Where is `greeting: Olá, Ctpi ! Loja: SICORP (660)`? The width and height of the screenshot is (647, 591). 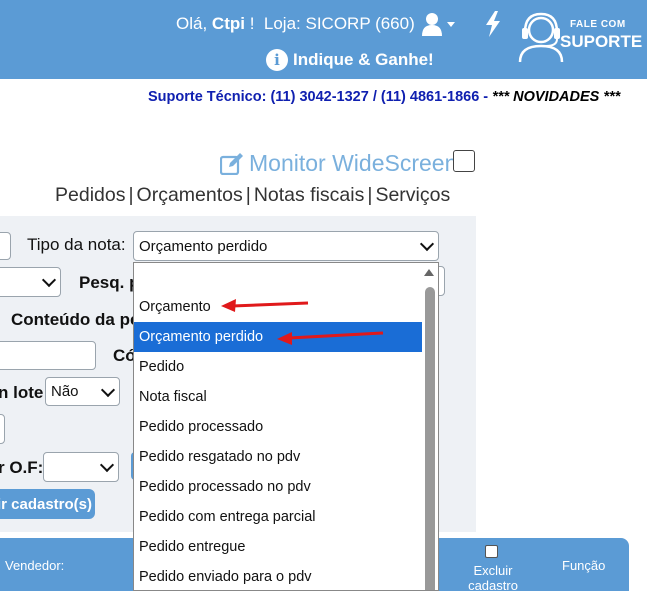
greeting: Olá, Ctpi ! Loja: SICORP (660) is located at coordinates (295, 24).